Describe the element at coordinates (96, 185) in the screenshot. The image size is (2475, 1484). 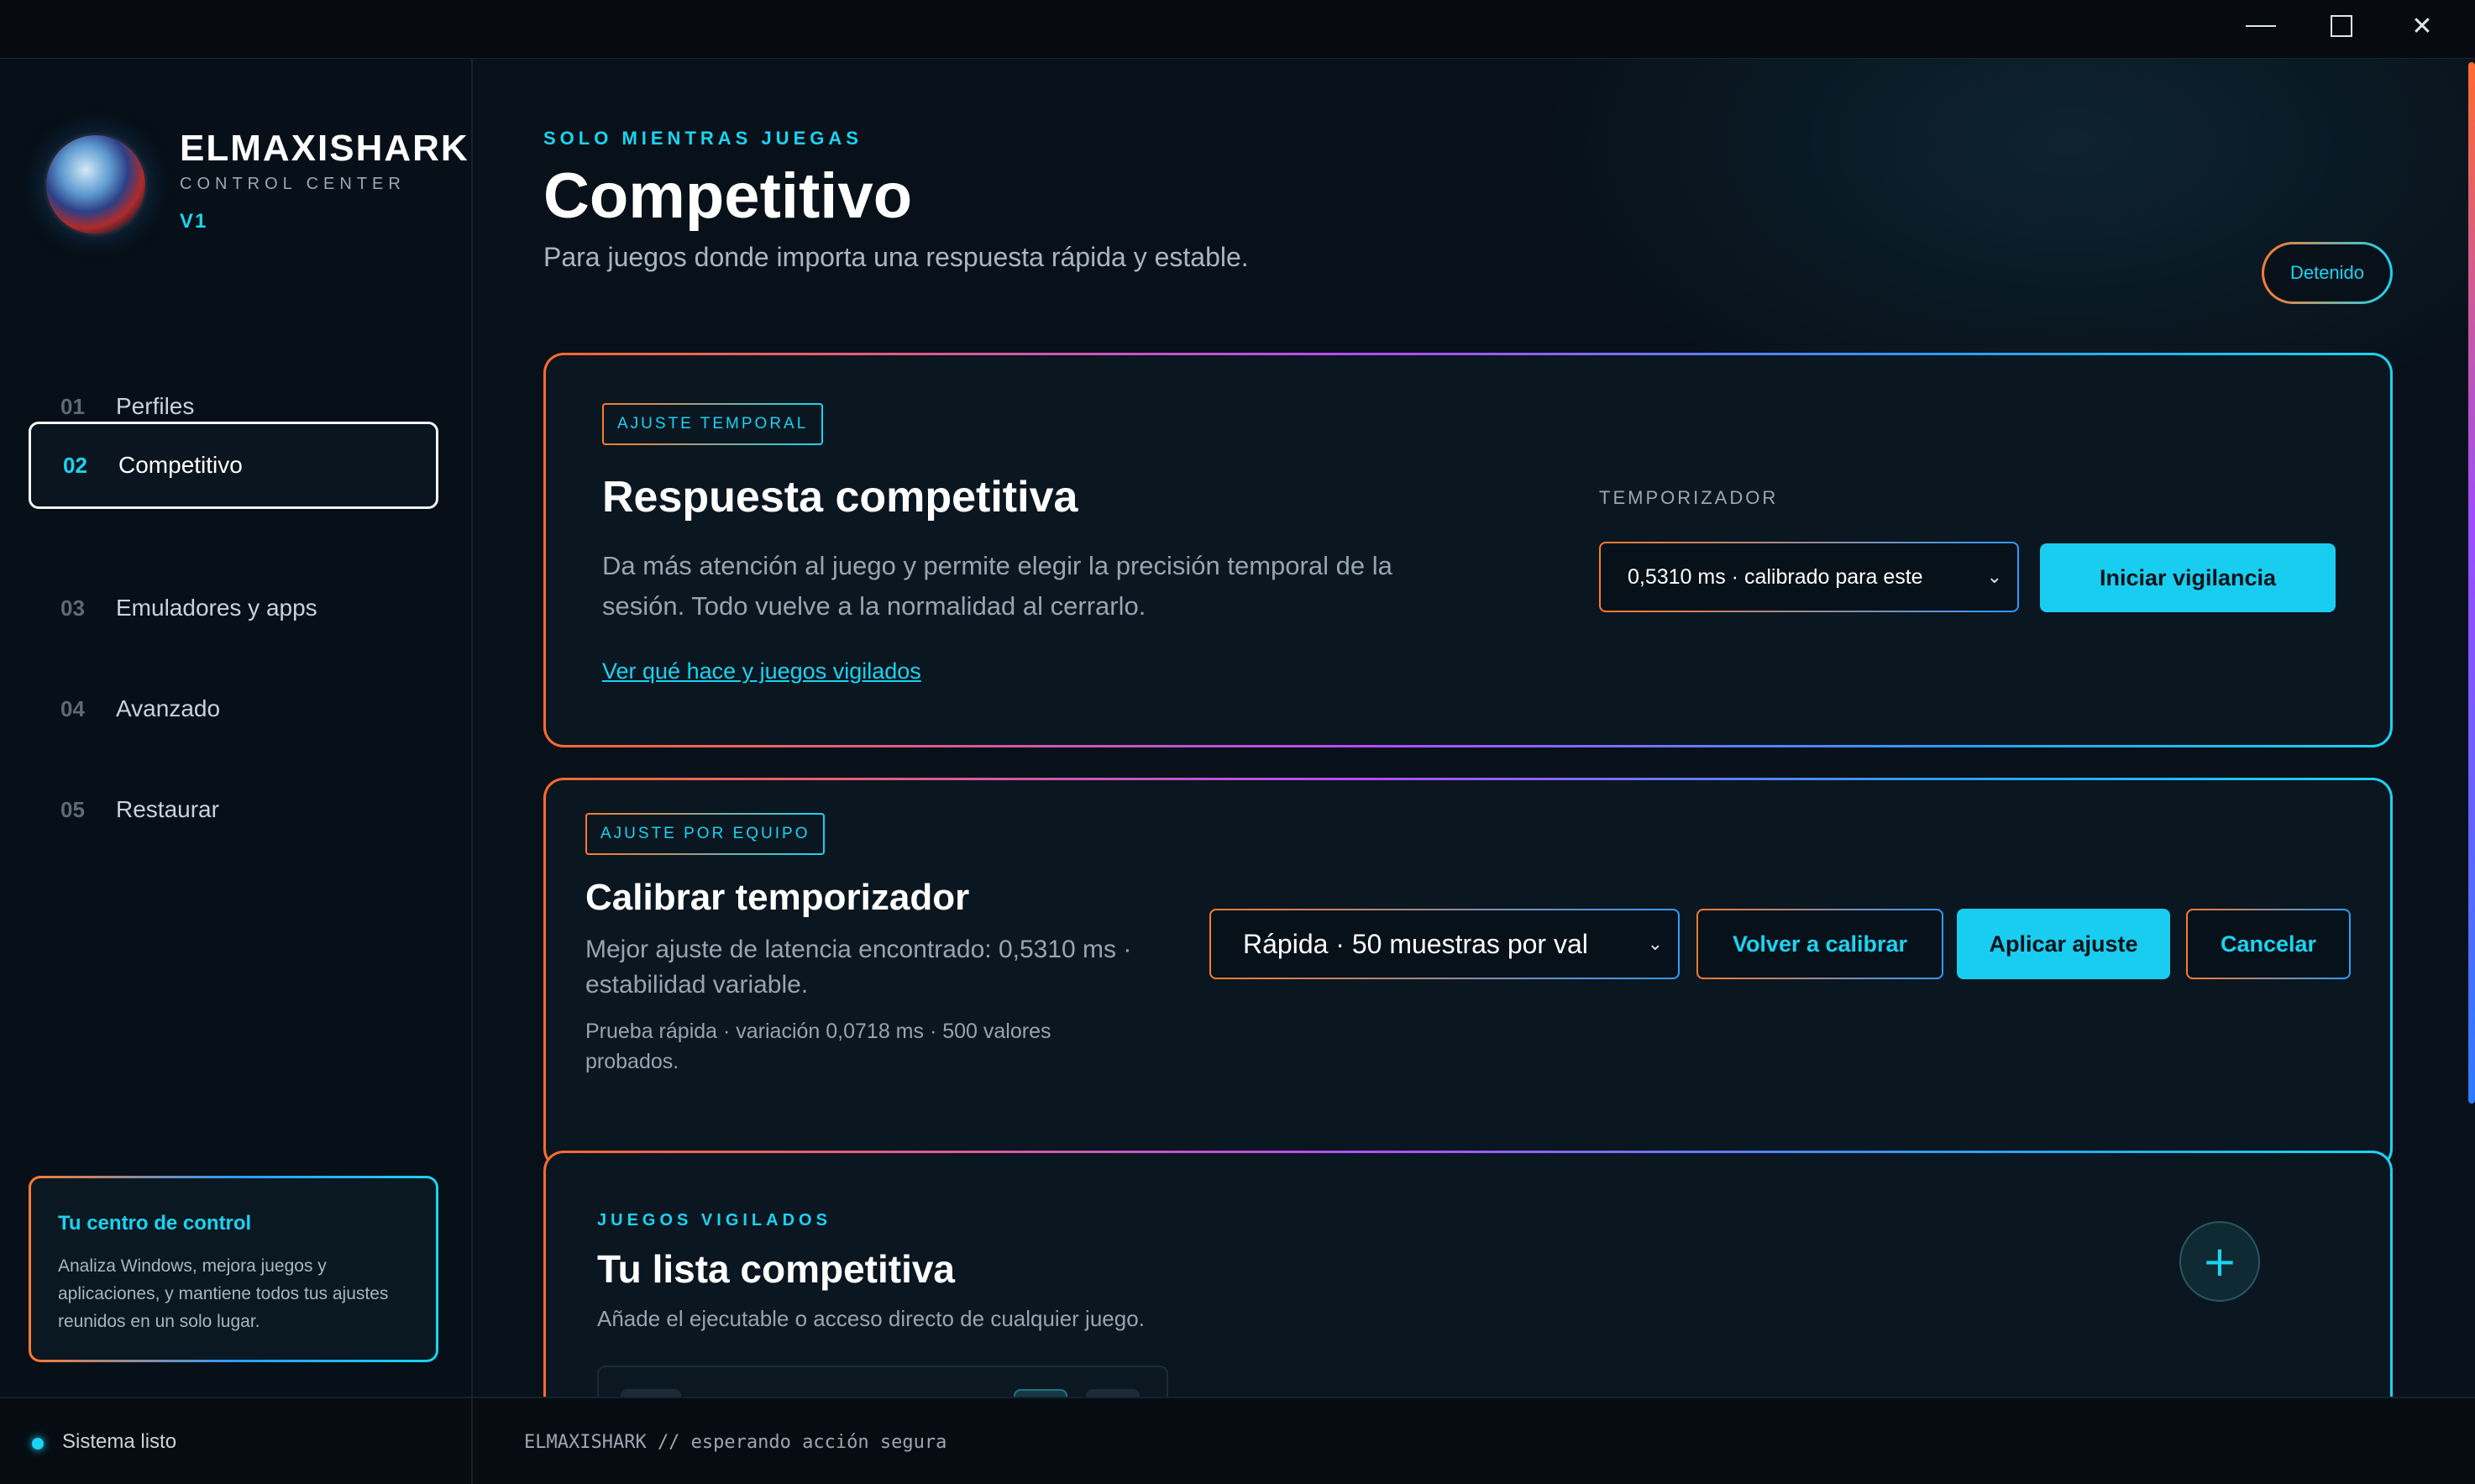
I see `brand-logo` at that location.